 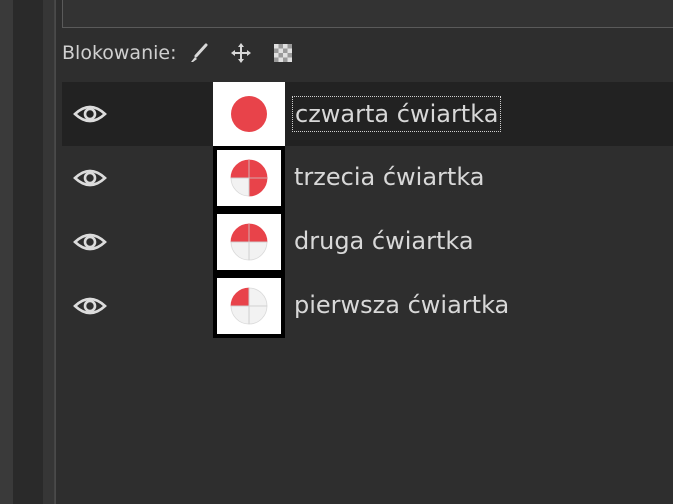 I want to click on layer-row: pierwsza ćwiartka, so click(x=367, y=306).